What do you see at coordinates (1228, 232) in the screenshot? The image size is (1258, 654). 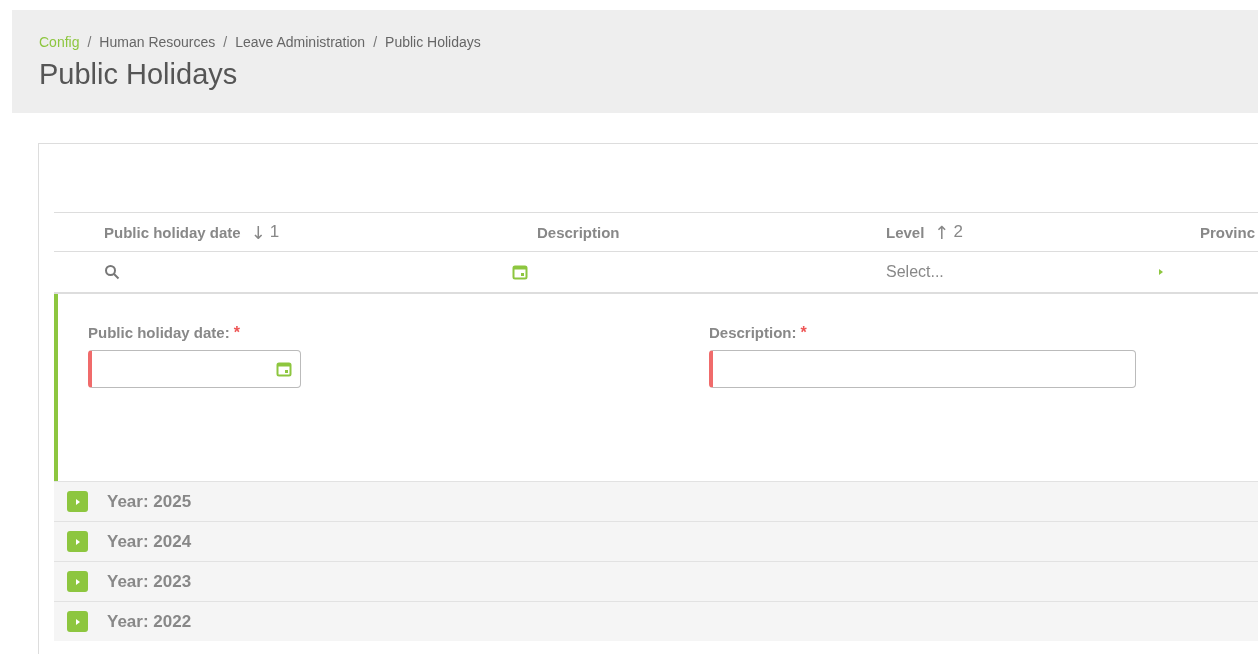 I see `column-header: Provinc` at bounding box center [1228, 232].